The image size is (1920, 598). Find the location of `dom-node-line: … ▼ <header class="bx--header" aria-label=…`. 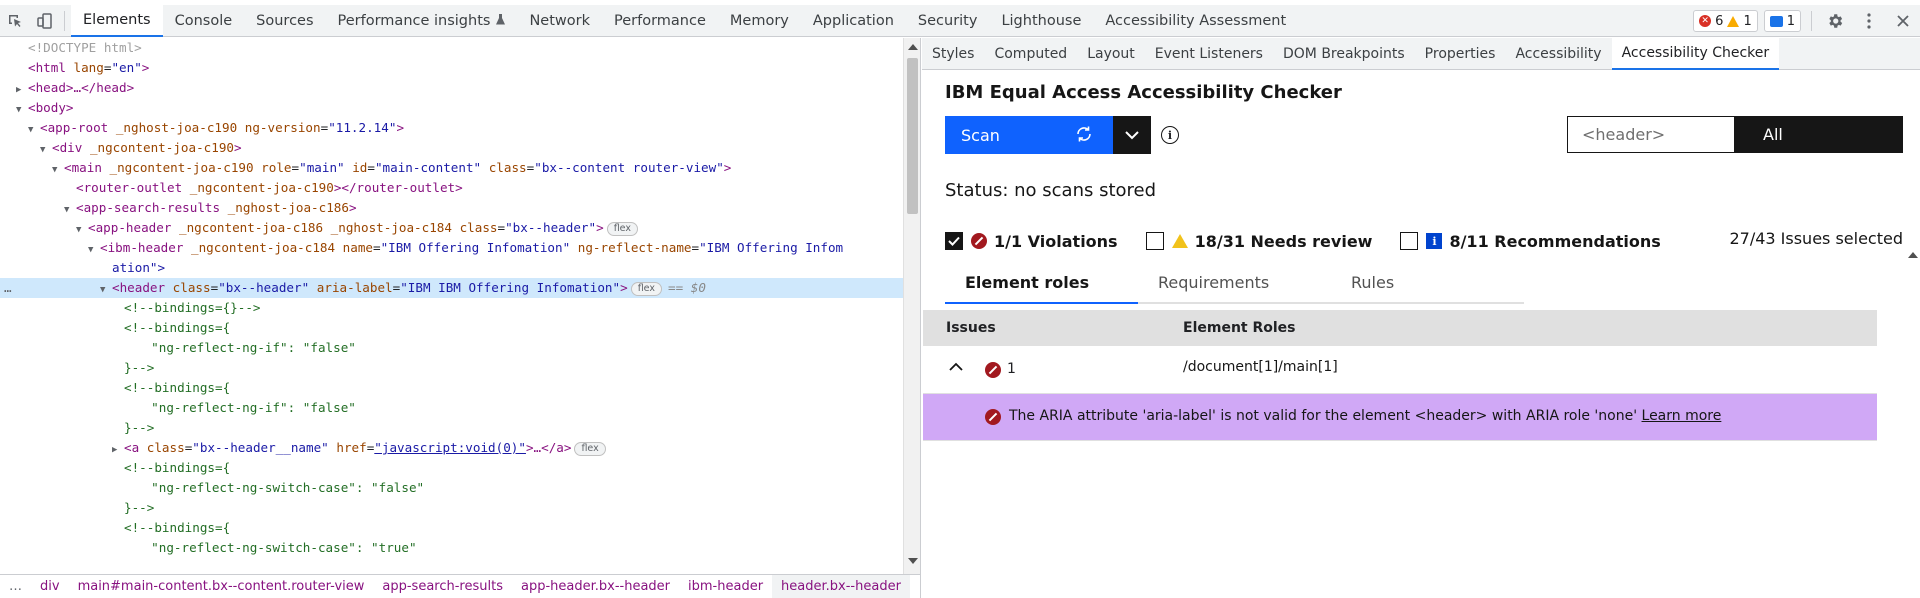

dom-node-line: … ▼ <header class="bx--header" aria-label=… is located at coordinates (451, 288).